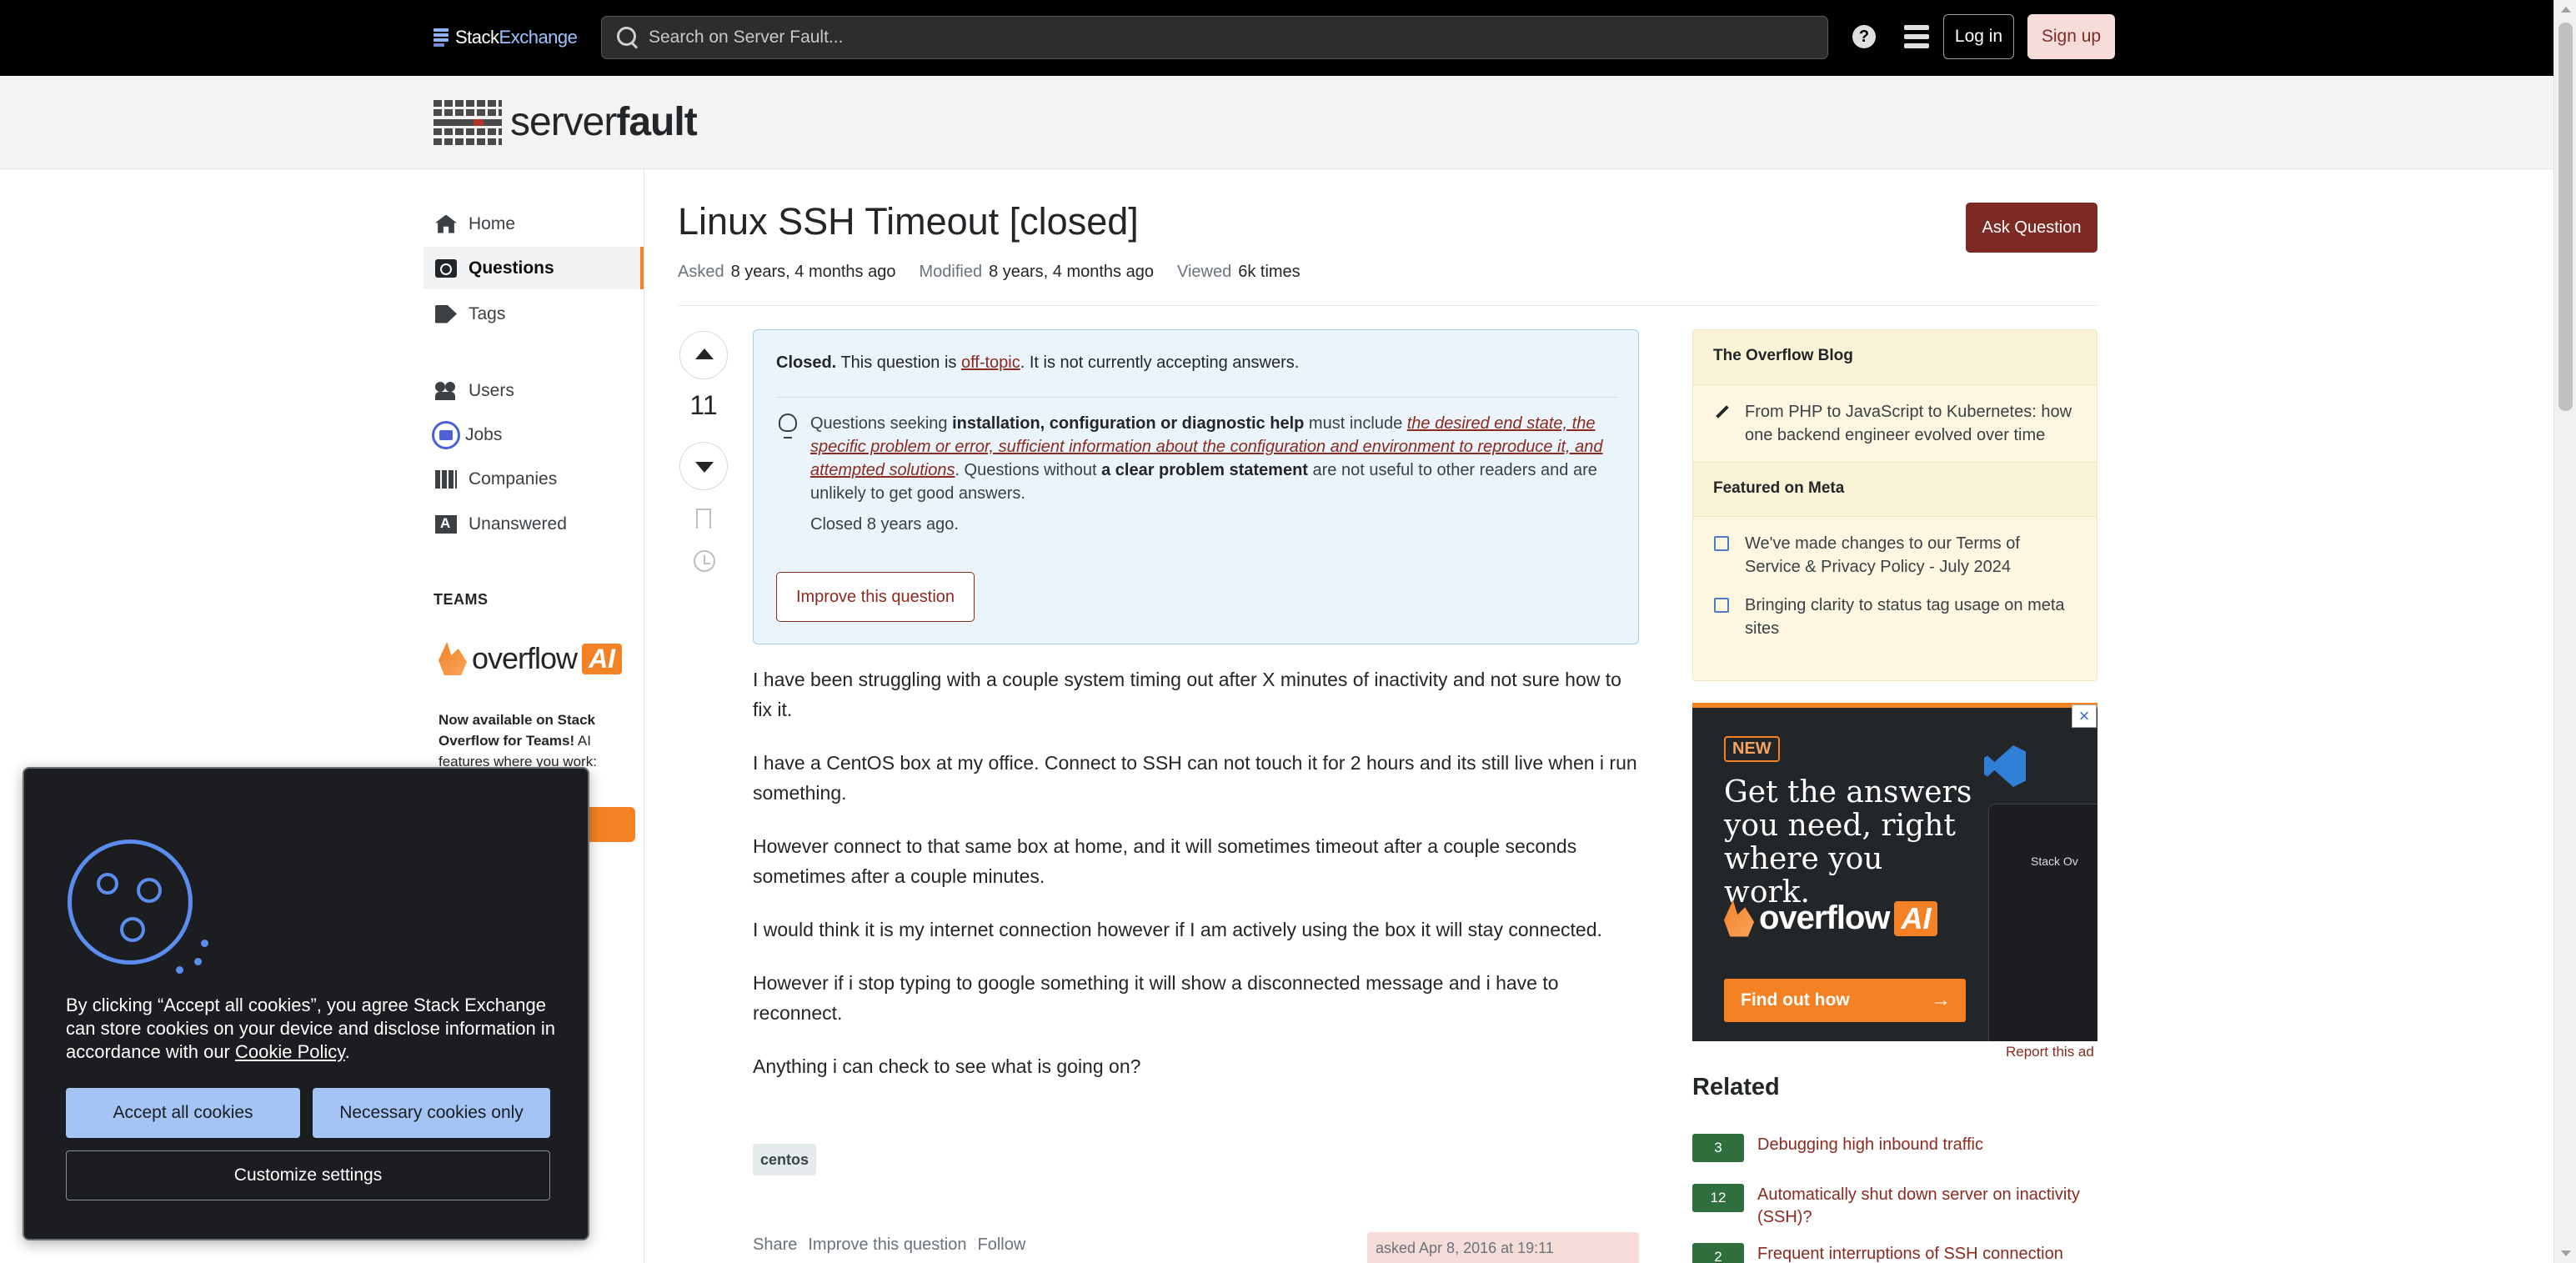 The height and width of the screenshot is (1263, 2576). I want to click on improve-link: Improve this question, so click(887, 1245).